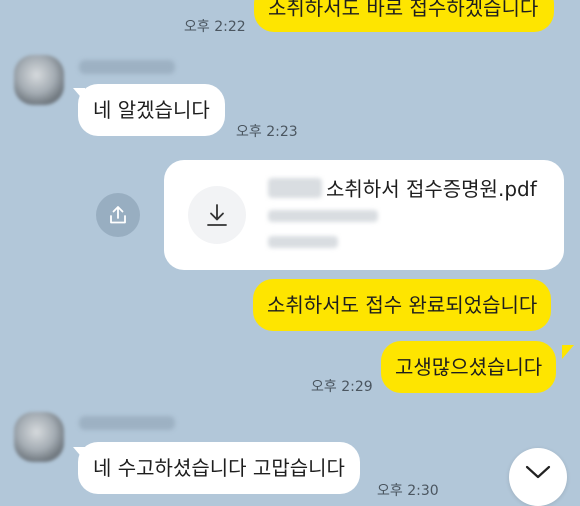 Image resolution: width=580 pixels, height=506 pixels. I want to click on message-time: 오후 2:23, so click(267, 132).